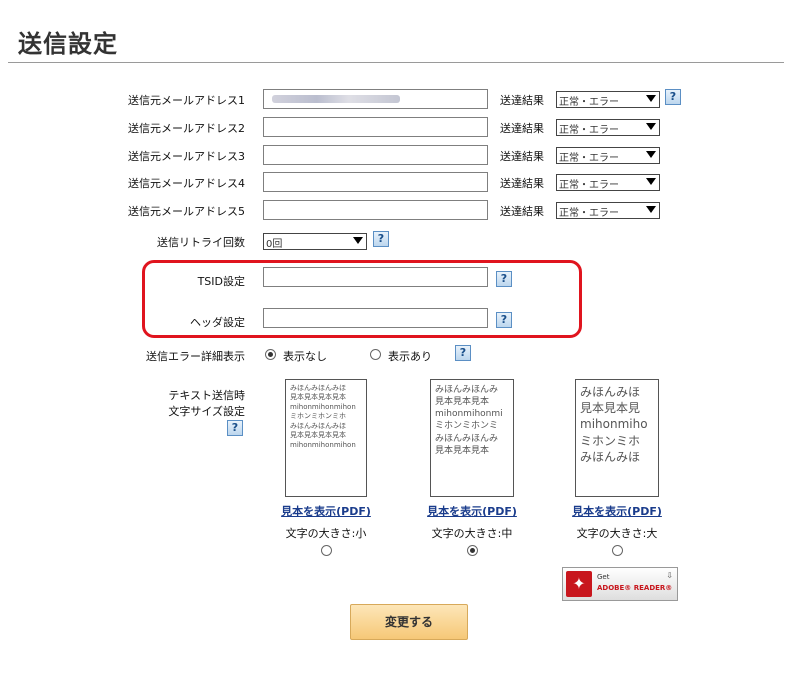  Describe the element at coordinates (614, 424) in the screenshot. I see `sample-text-line: mihonmiho` at that location.